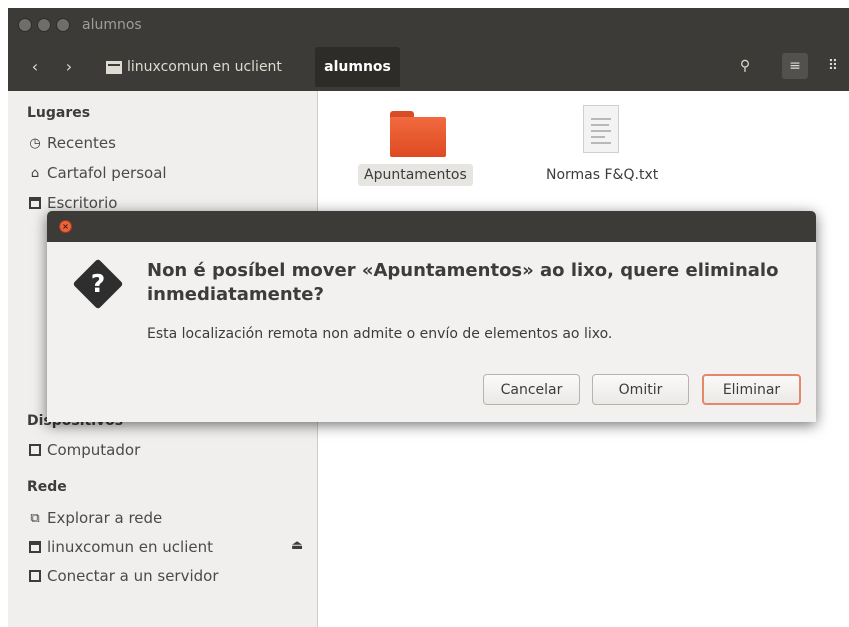 This screenshot has width=849, height=627. Describe the element at coordinates (795, 66) in the screenshot. I see `list-view-icon: ≡` at that location.